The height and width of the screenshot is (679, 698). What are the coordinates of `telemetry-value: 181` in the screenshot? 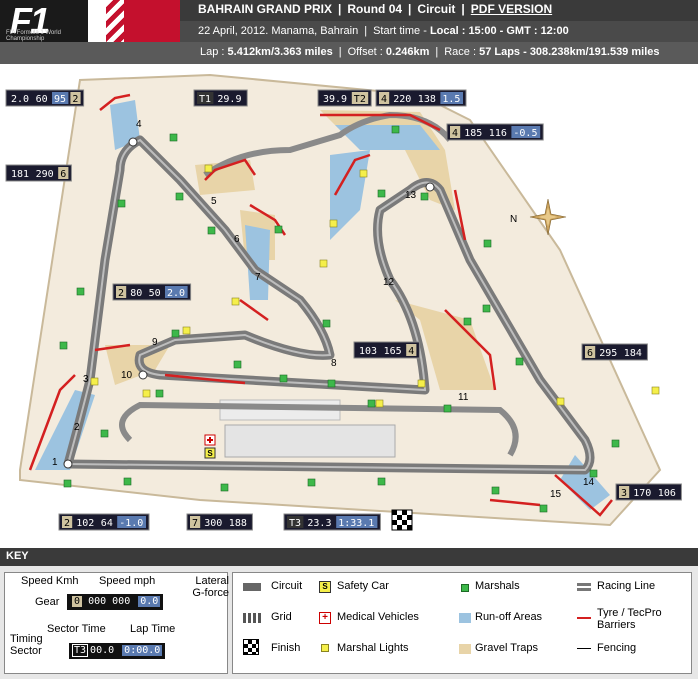 It's located at (20, 174).